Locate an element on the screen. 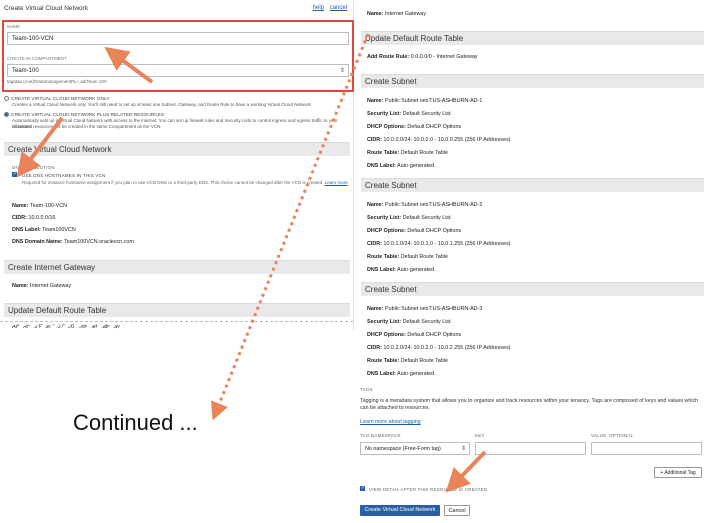 The width and height of the screenshot is (708, 523). subnet-3-security: Default Security List is located at coordinates (426, 322).